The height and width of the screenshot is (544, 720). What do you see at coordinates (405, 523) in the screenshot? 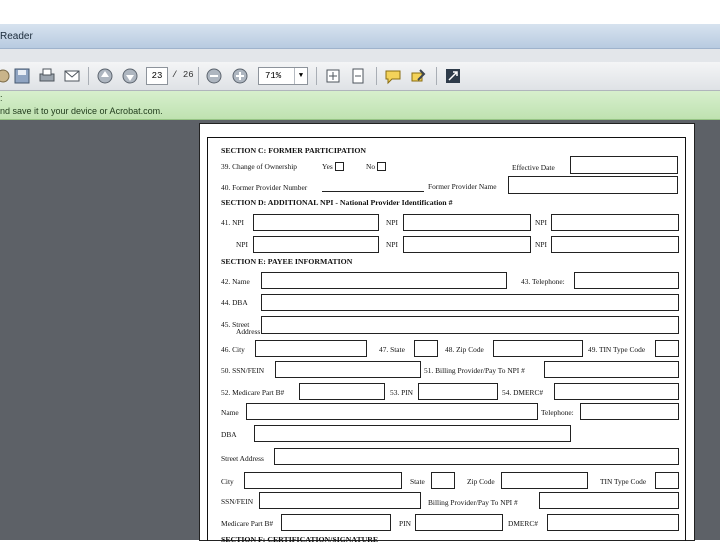
I see `label-pin: PIN` at bounding box center [405, 523].